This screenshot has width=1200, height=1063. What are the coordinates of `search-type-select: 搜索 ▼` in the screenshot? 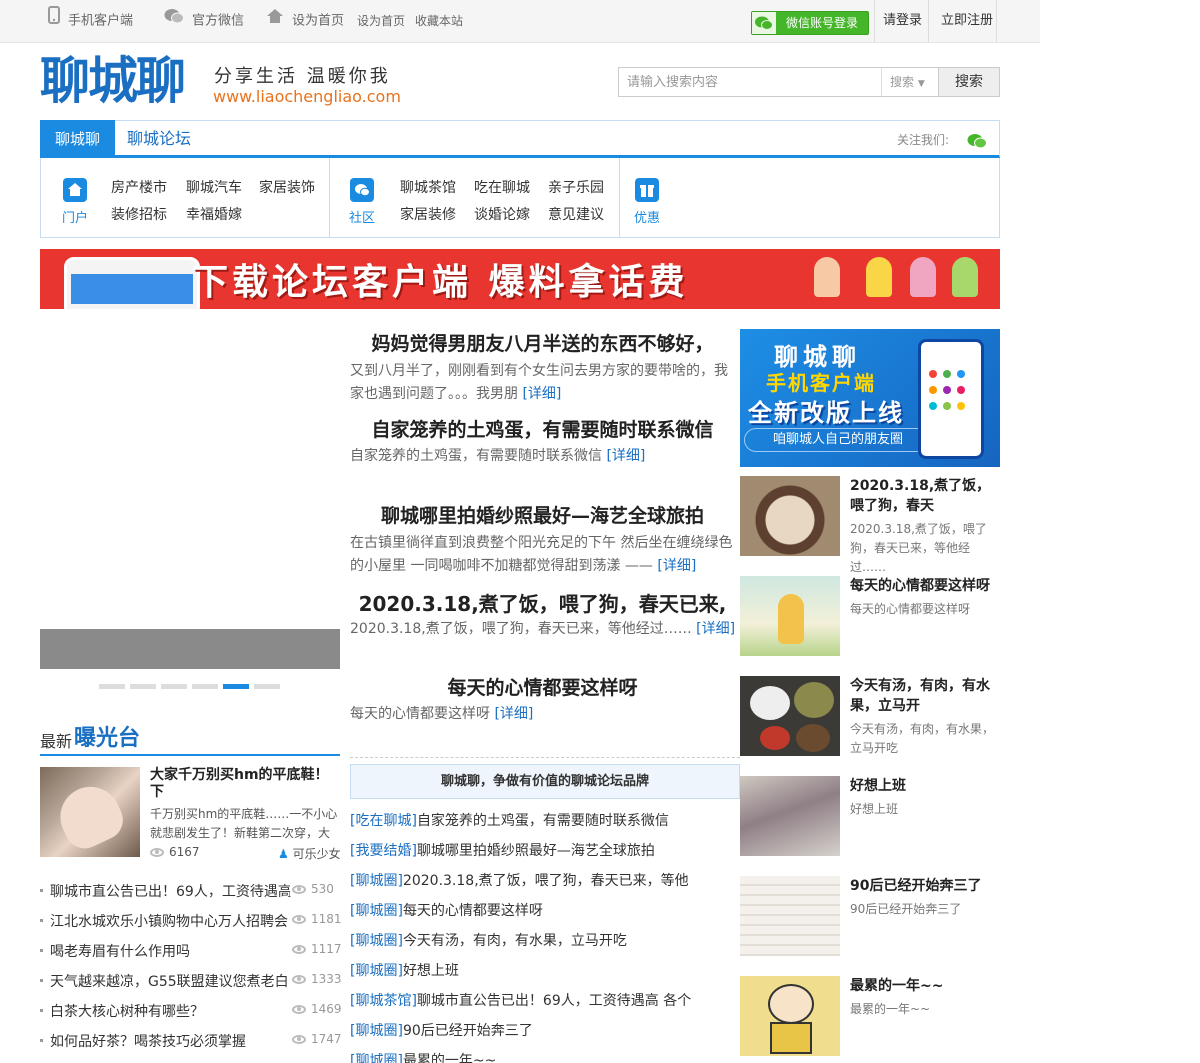 It's located at (909, 82).